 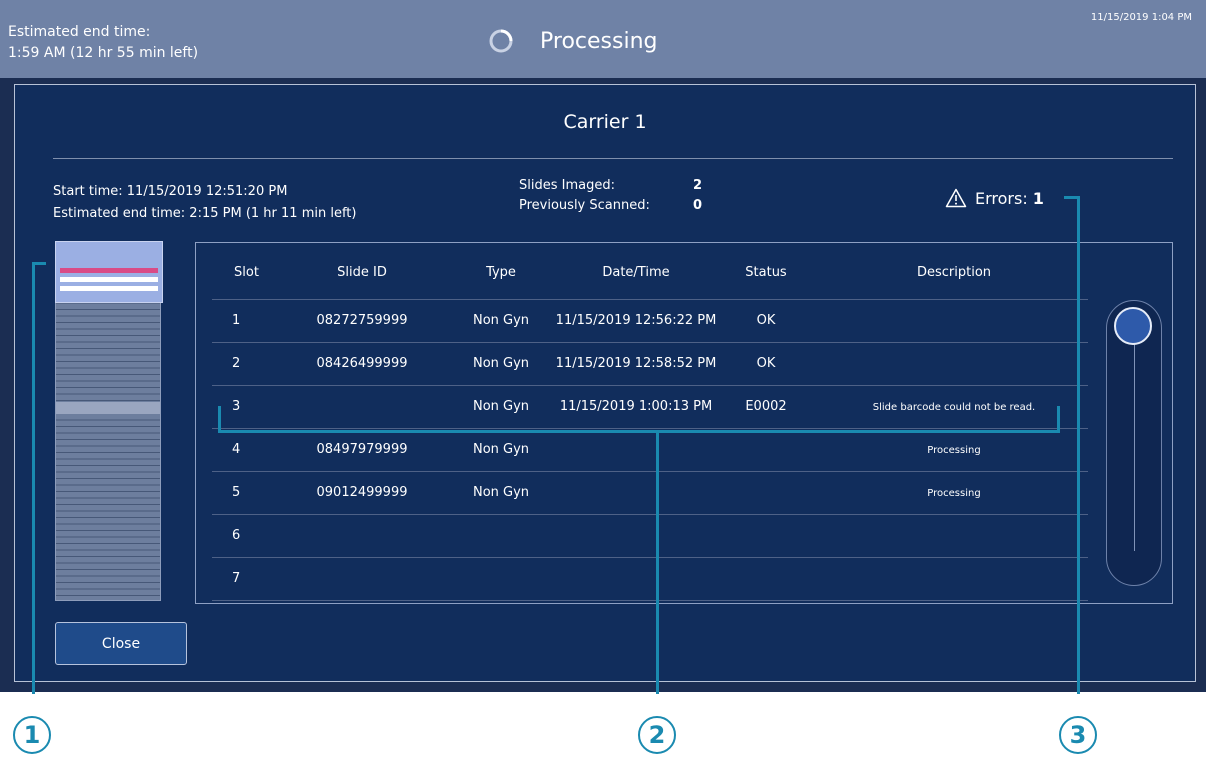 I want to click on errors-summary: Errors: 1, so click(x=994, y=198).